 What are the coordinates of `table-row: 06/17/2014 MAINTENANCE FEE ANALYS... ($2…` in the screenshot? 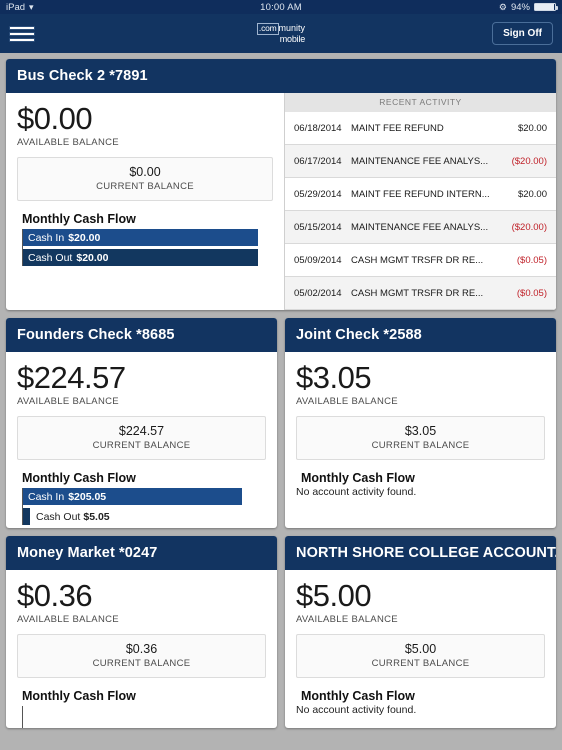 It's located at (420, 161).